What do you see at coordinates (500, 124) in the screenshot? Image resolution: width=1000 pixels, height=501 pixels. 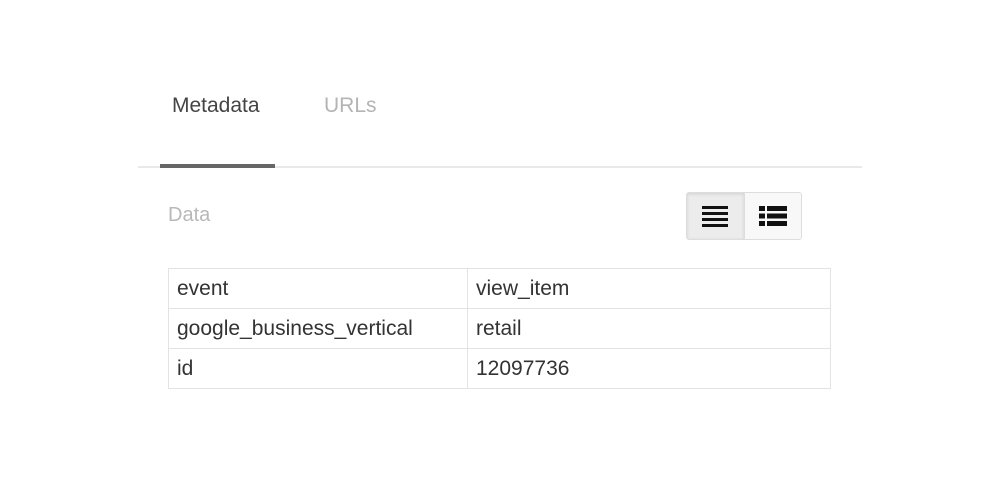 I see `tab-bar: Metadata URLs` at bounding box center [500, 124].